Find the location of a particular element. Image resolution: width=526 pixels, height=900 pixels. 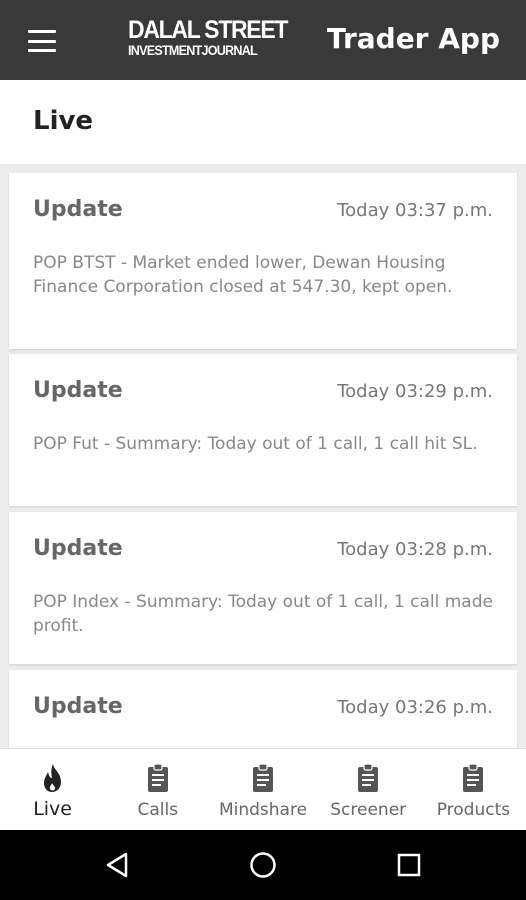

home-icon is located at coordinates (263, 865).